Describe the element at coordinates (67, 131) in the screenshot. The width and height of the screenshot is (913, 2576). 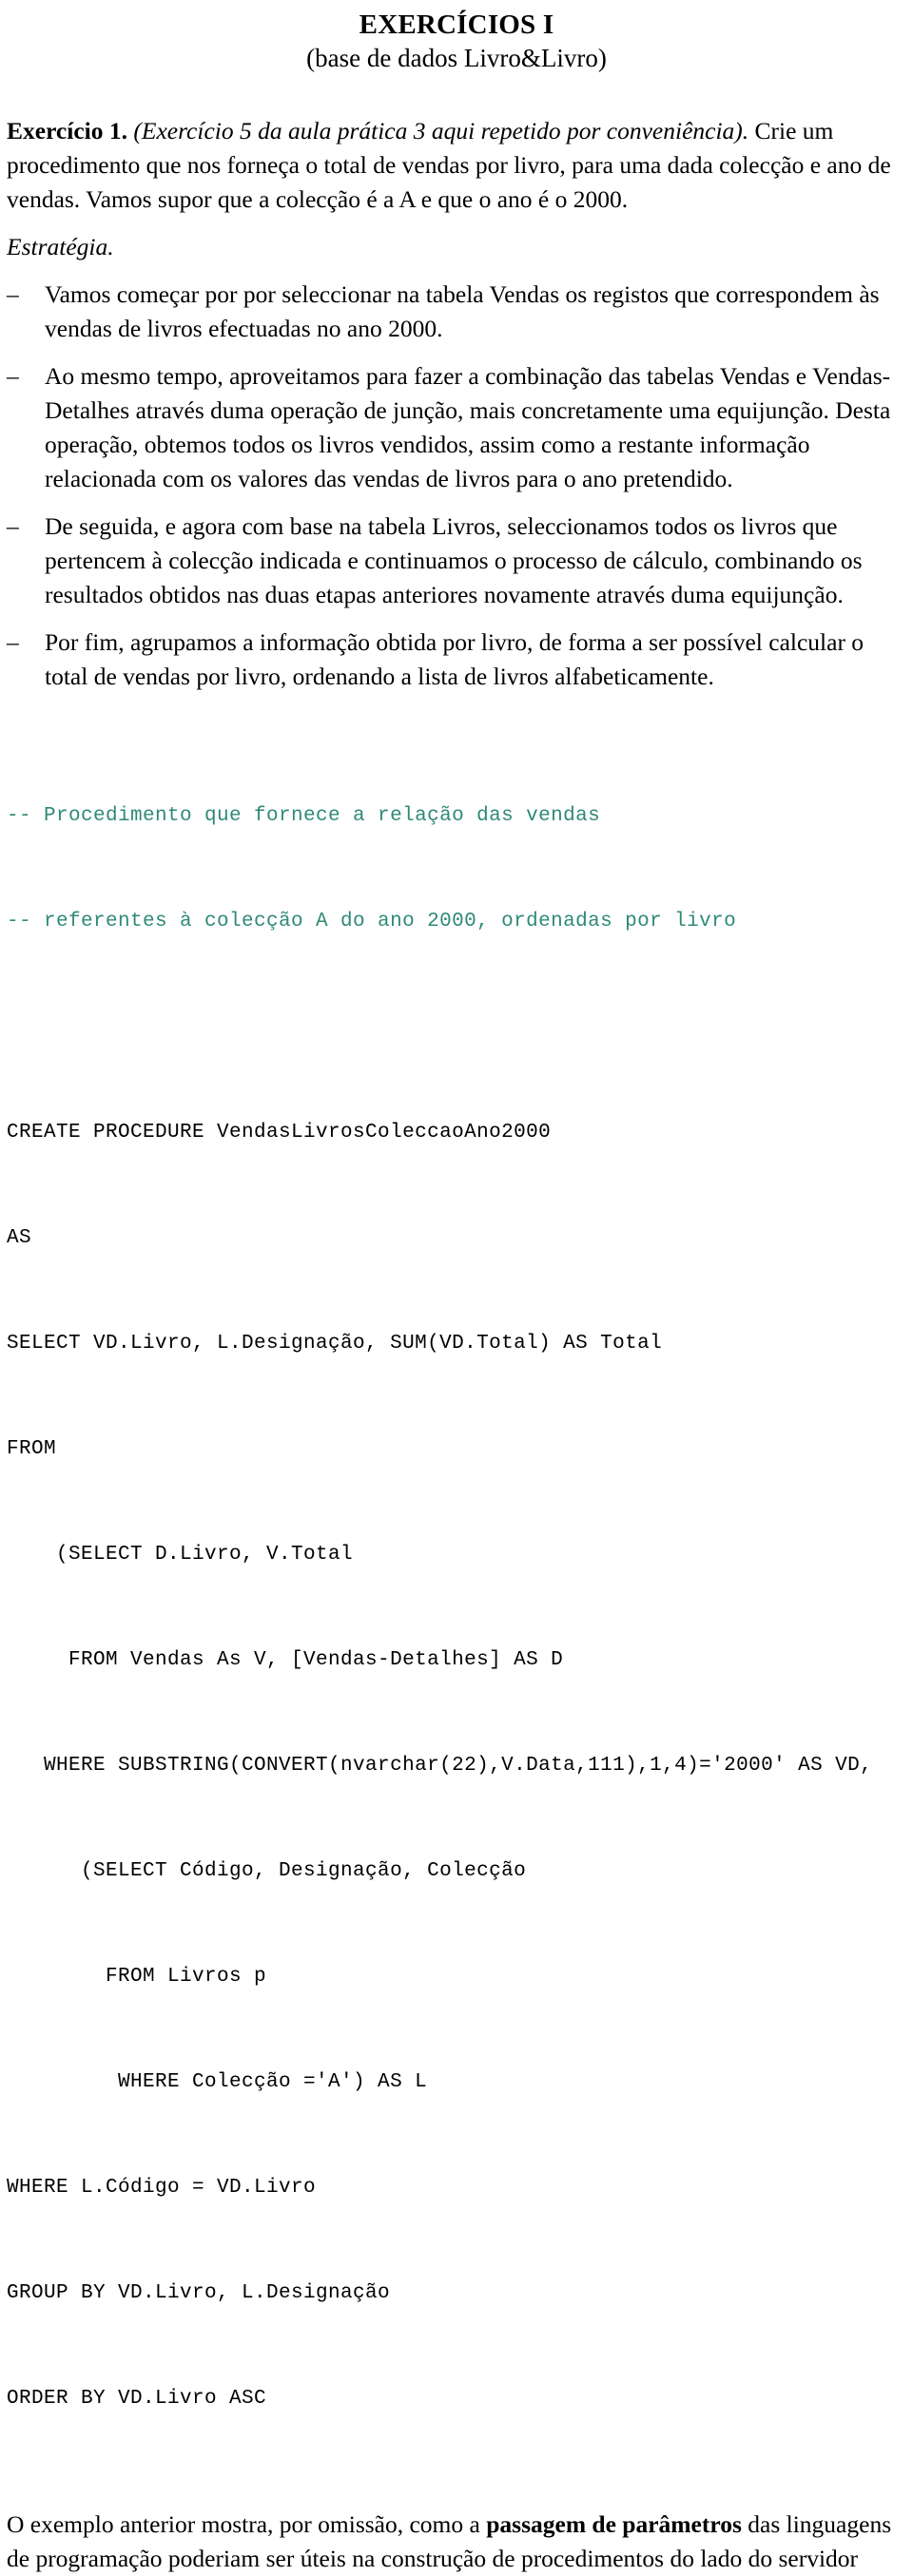
I see `exercise-label: Exercício 1.` at that location.